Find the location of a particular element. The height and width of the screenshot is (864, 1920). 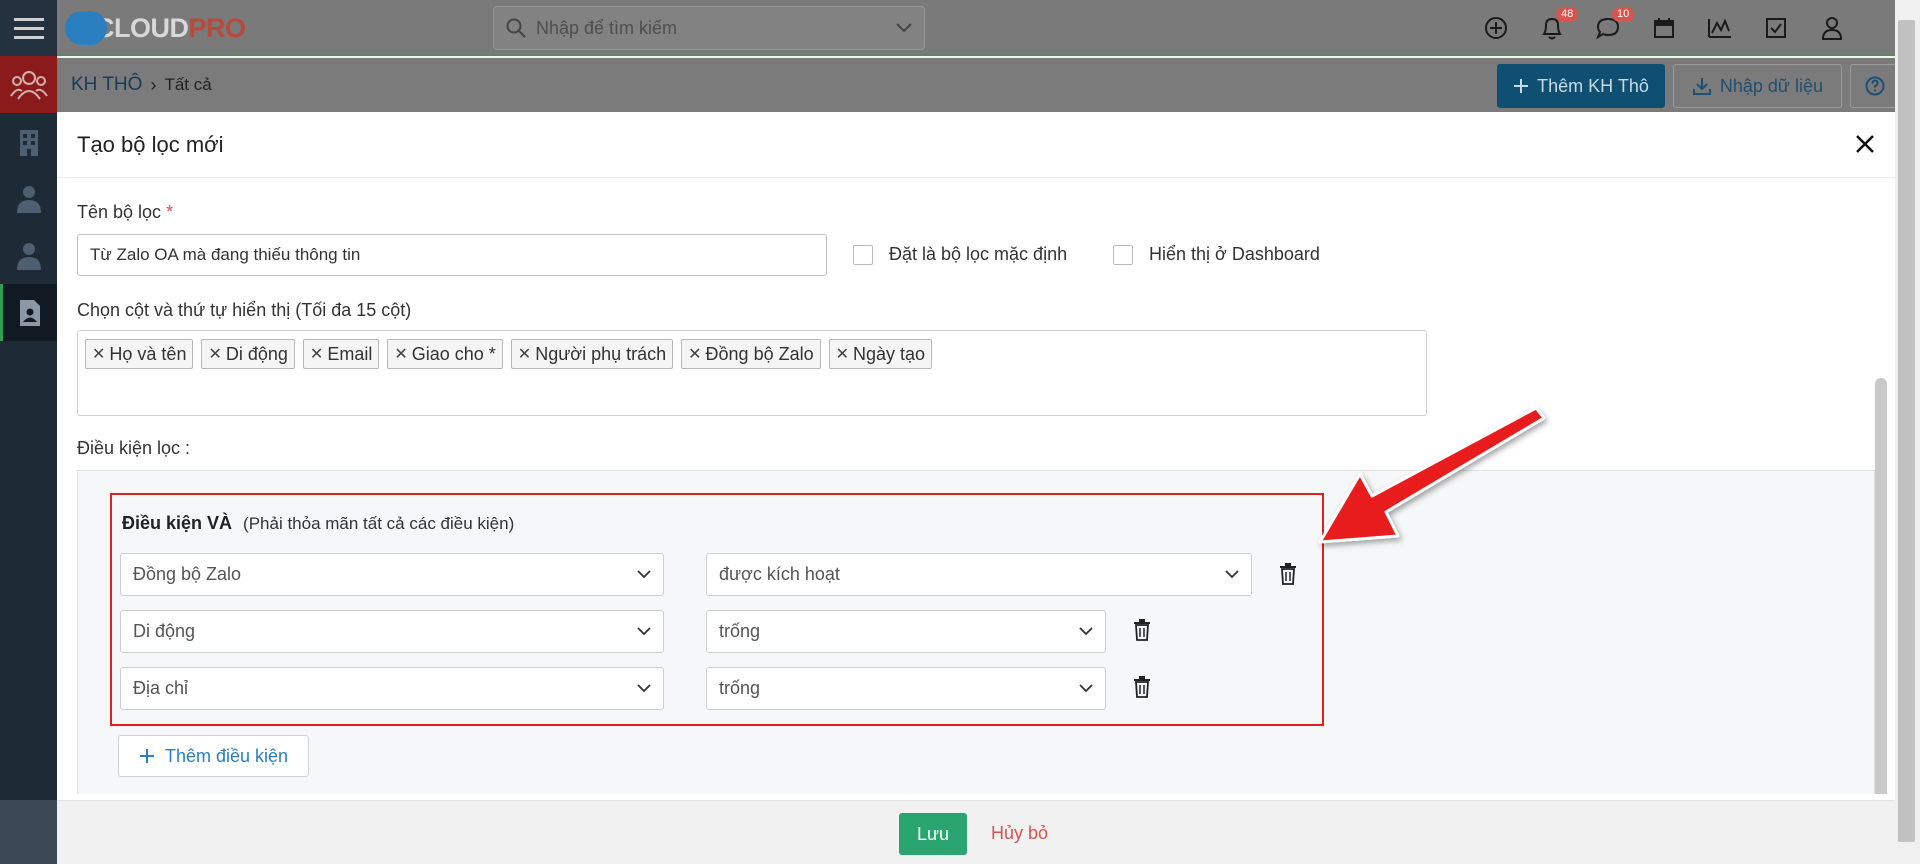

filter-name-label-text: Tên bộ lọc is located at coordinates (119, 212).